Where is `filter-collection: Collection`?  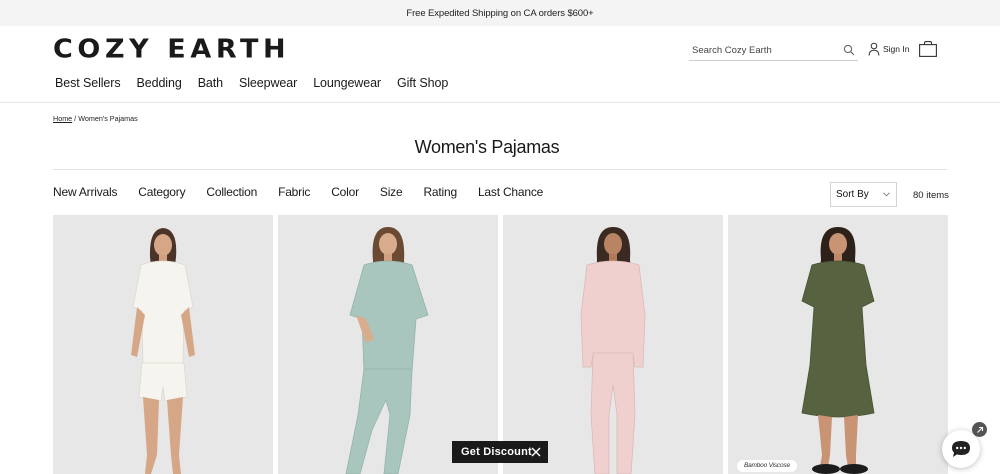 filter-collection: Collection is located at coordinates (231, 192).